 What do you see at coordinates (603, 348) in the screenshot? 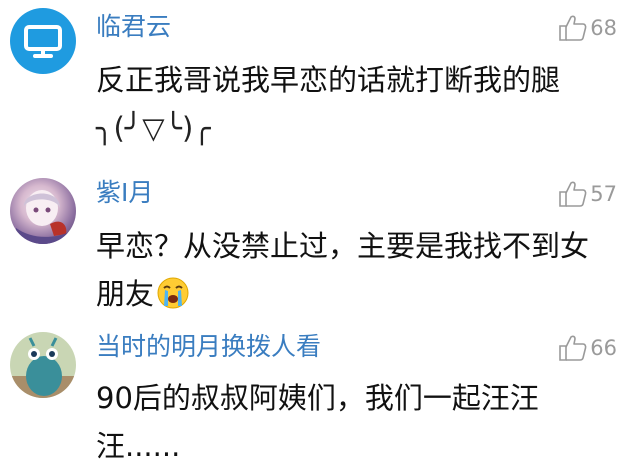
I see `like-count: 66` at bounding box center [603, 348].